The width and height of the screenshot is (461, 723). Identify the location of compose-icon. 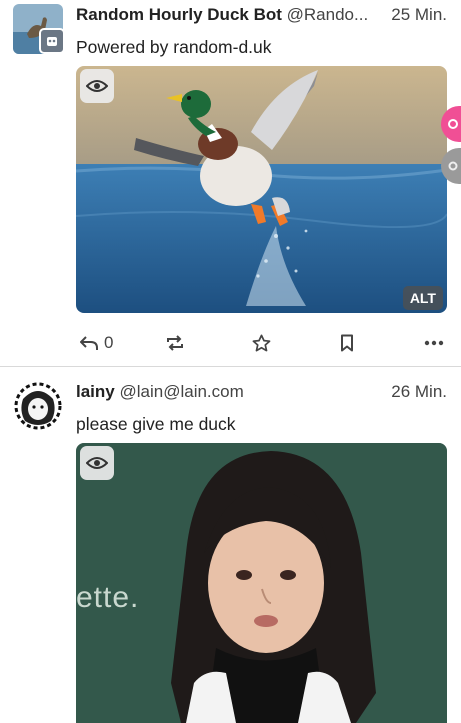
(453, 124).